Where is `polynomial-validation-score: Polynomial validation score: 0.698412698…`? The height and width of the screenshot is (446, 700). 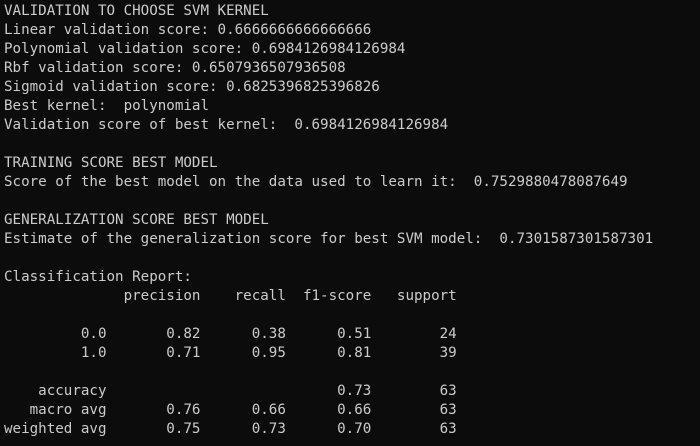
polynomial-validation-score: Polynomial validation score: 0.698412698… is located at coordinates (205, 49).